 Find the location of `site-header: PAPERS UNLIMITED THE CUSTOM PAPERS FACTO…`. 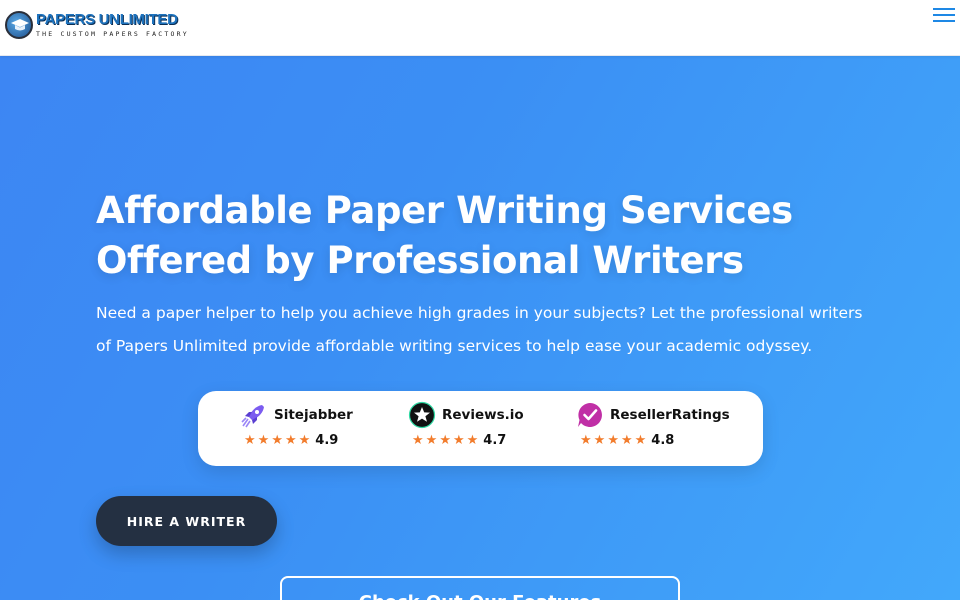

site-header: PAPERS UNLIMITED THE CUSTOM PAPERS FACTO… is located at coordinates (480, 28).